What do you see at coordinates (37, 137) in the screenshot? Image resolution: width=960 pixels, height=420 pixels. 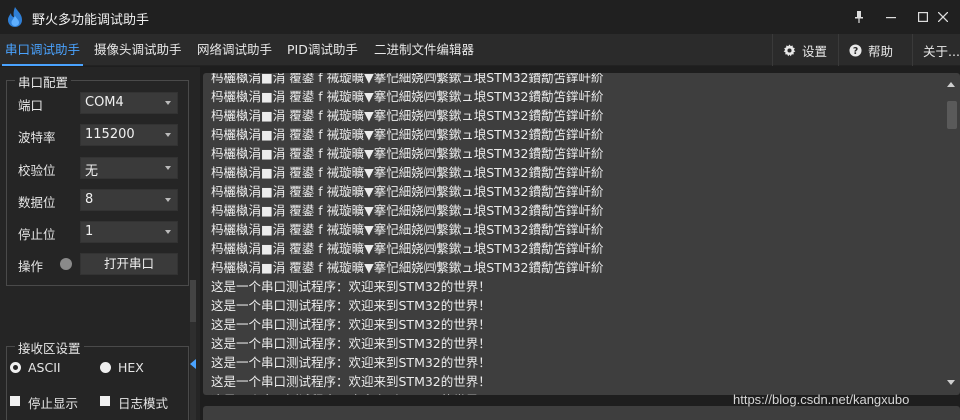 I see `baudrate-label: 波特率` at bounding box center [37, 137].